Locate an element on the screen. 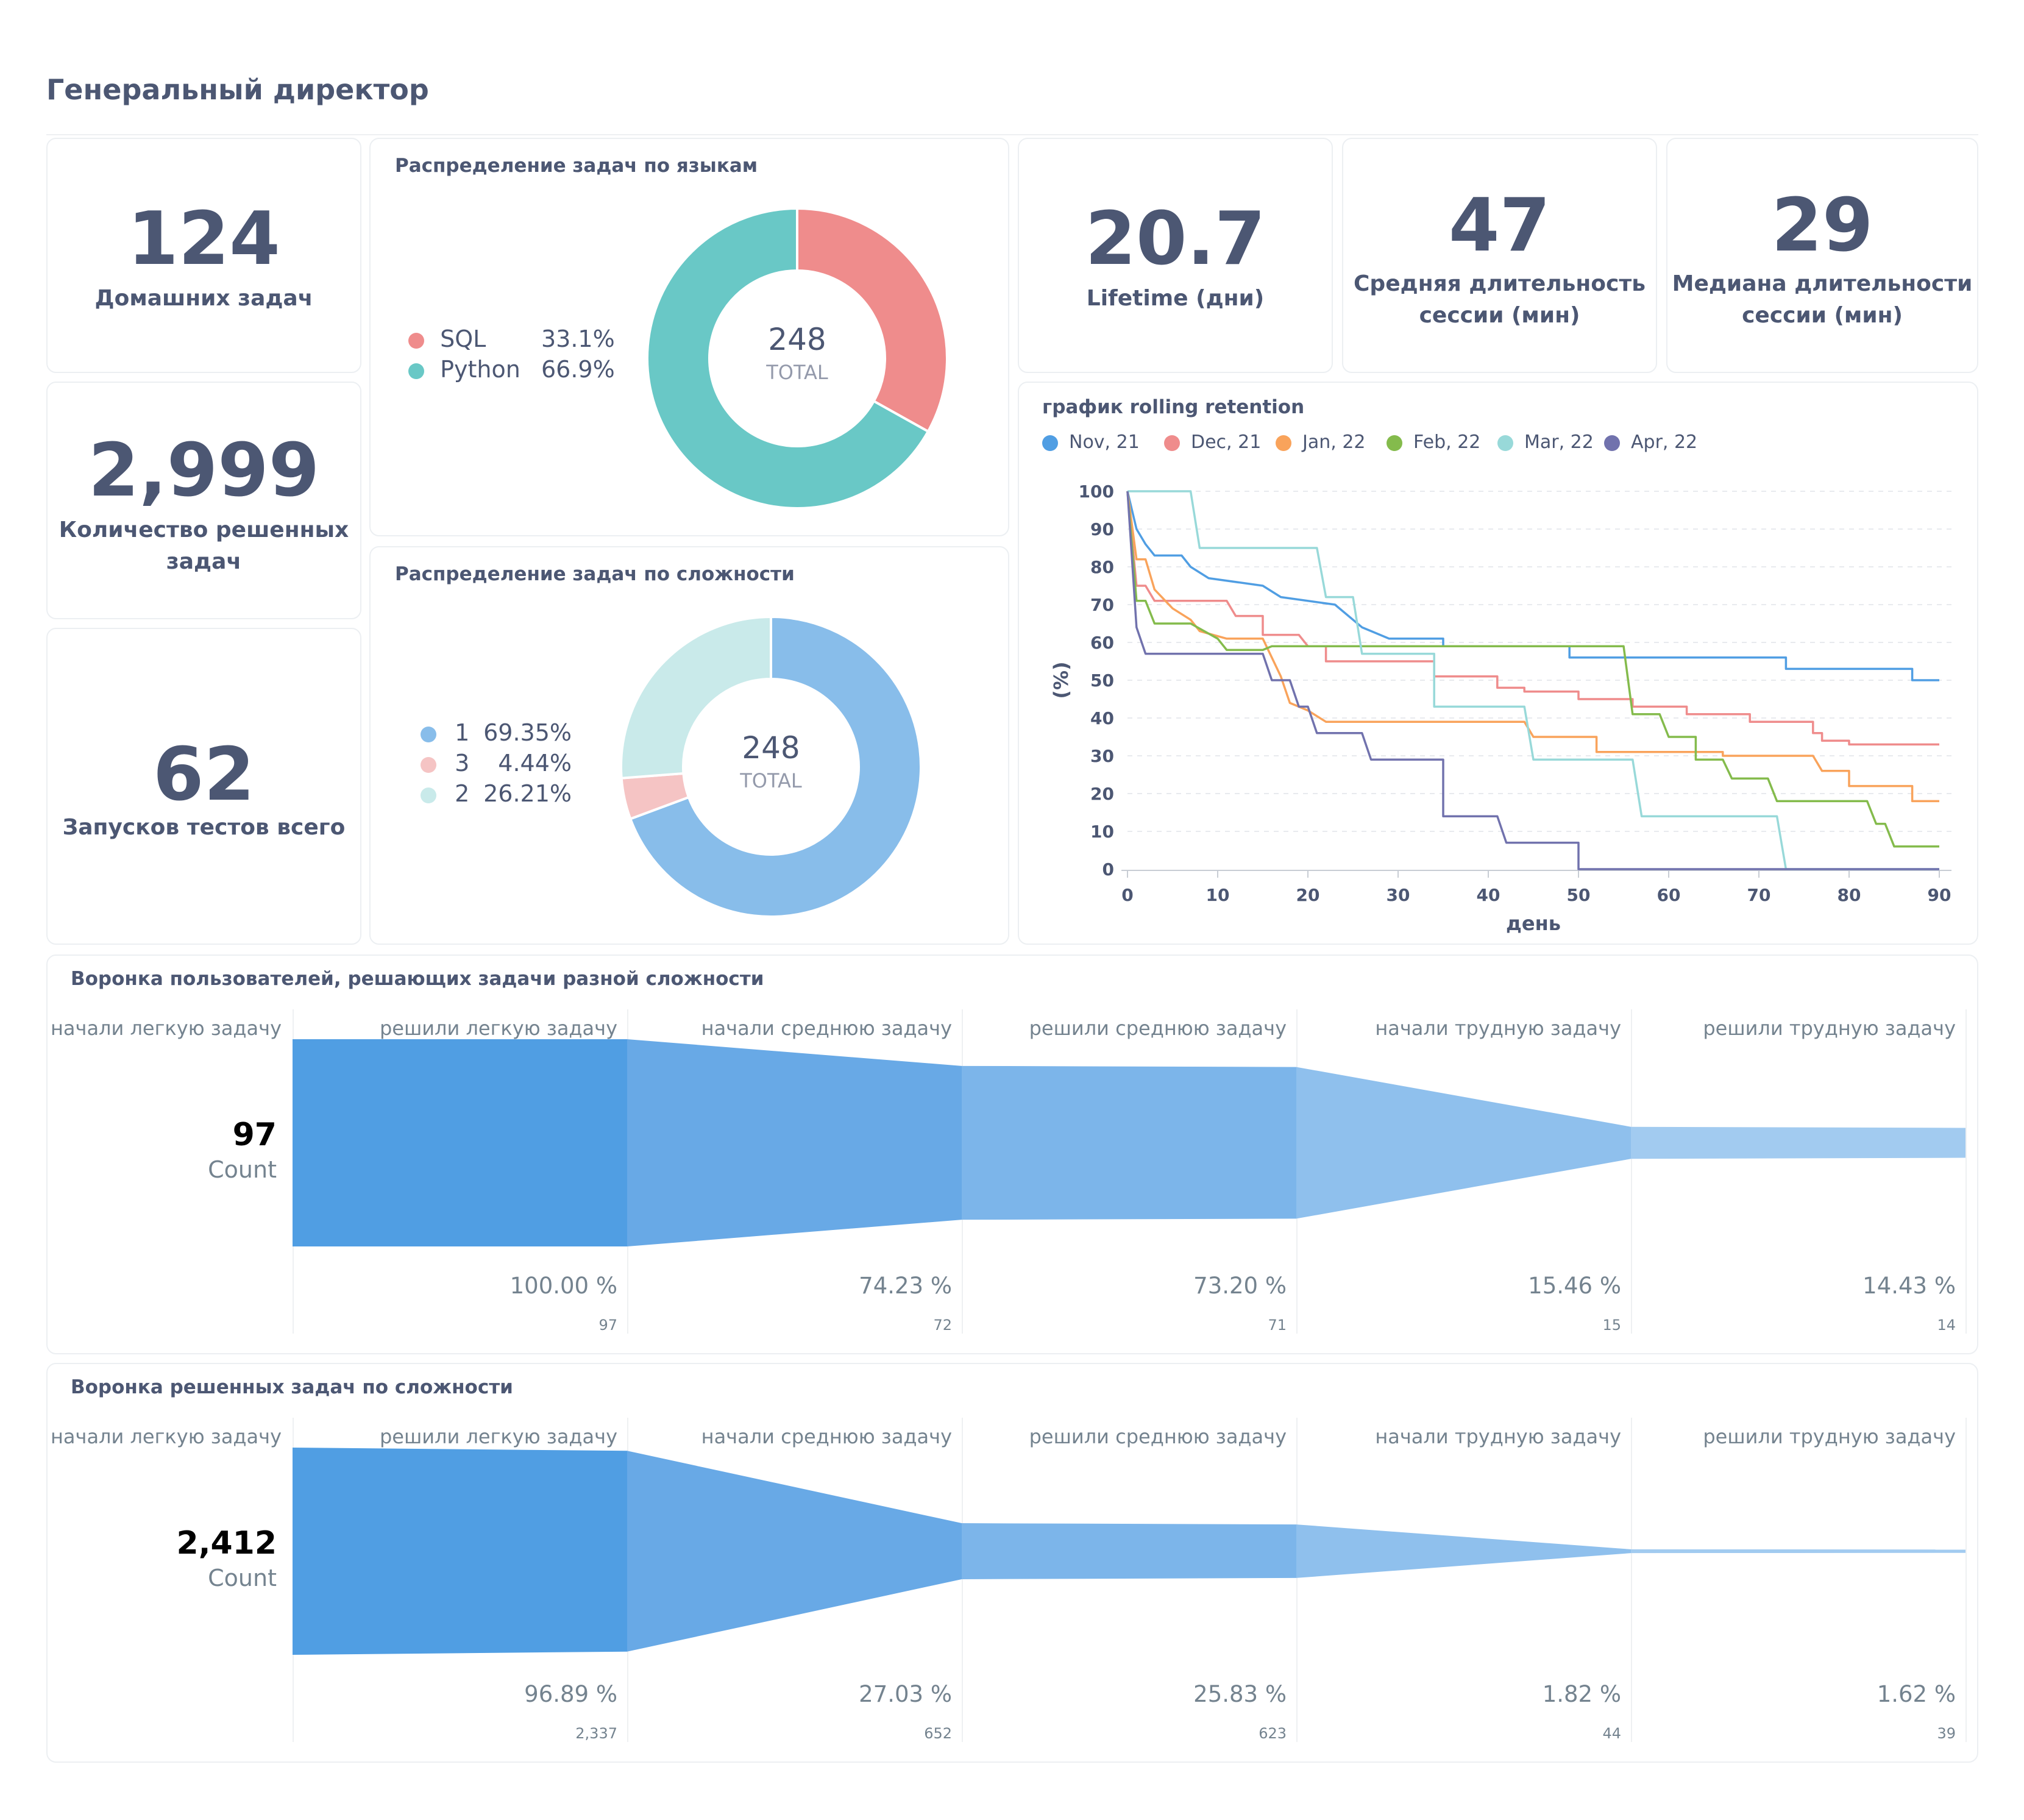 This screenshot has width=2024, height=1820. funnel-count: 14 is located at coordinates (1946, 1325).